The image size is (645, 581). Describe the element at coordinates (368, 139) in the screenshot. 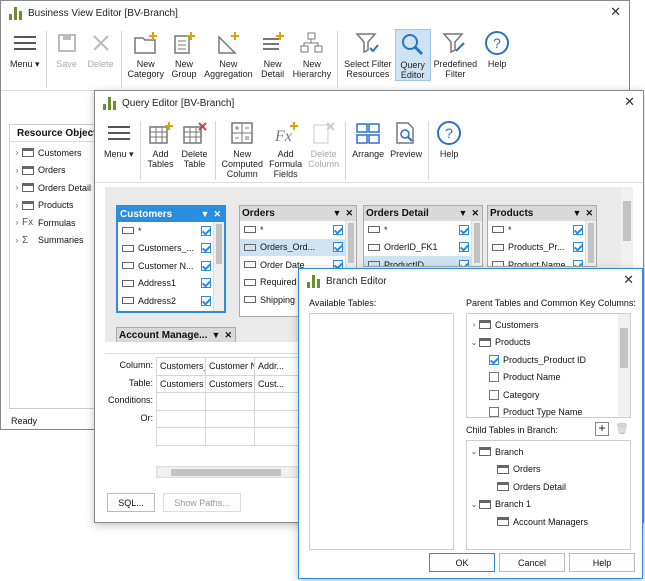

I see `arrange-button: Arrange` at that location.